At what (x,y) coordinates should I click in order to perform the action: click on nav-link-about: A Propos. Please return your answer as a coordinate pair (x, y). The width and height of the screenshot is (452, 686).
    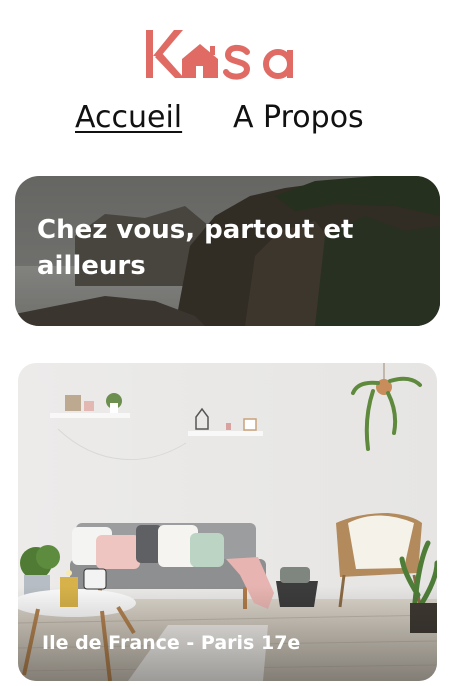
    Looking at the image, I should click on (298, 118).